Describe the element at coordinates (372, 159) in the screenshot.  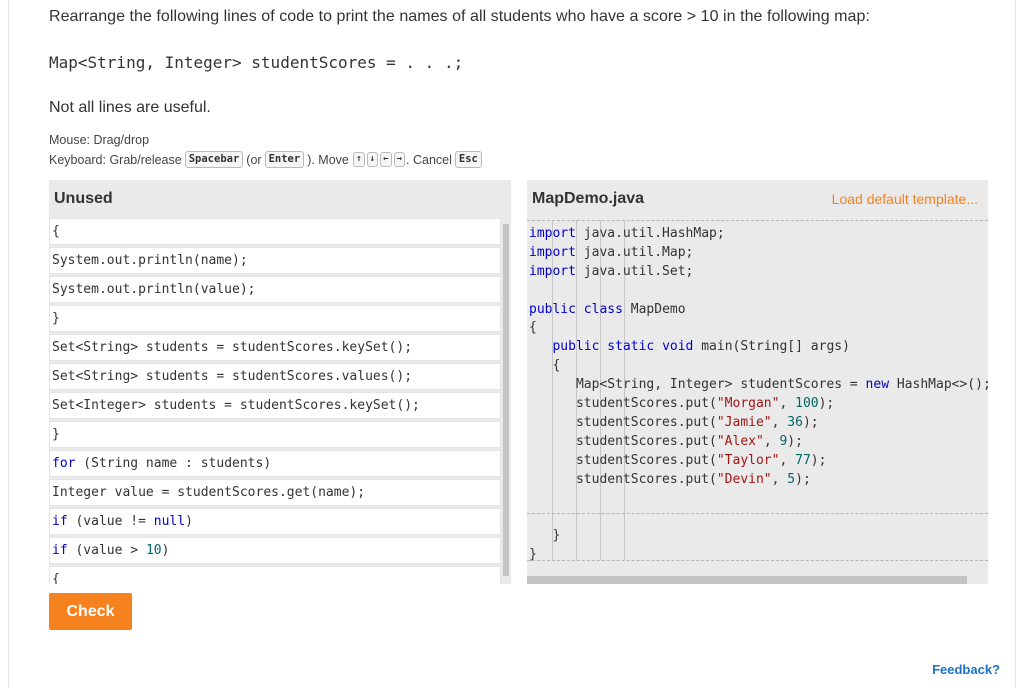
I see `arrow-down-icon: ↓` at that location.